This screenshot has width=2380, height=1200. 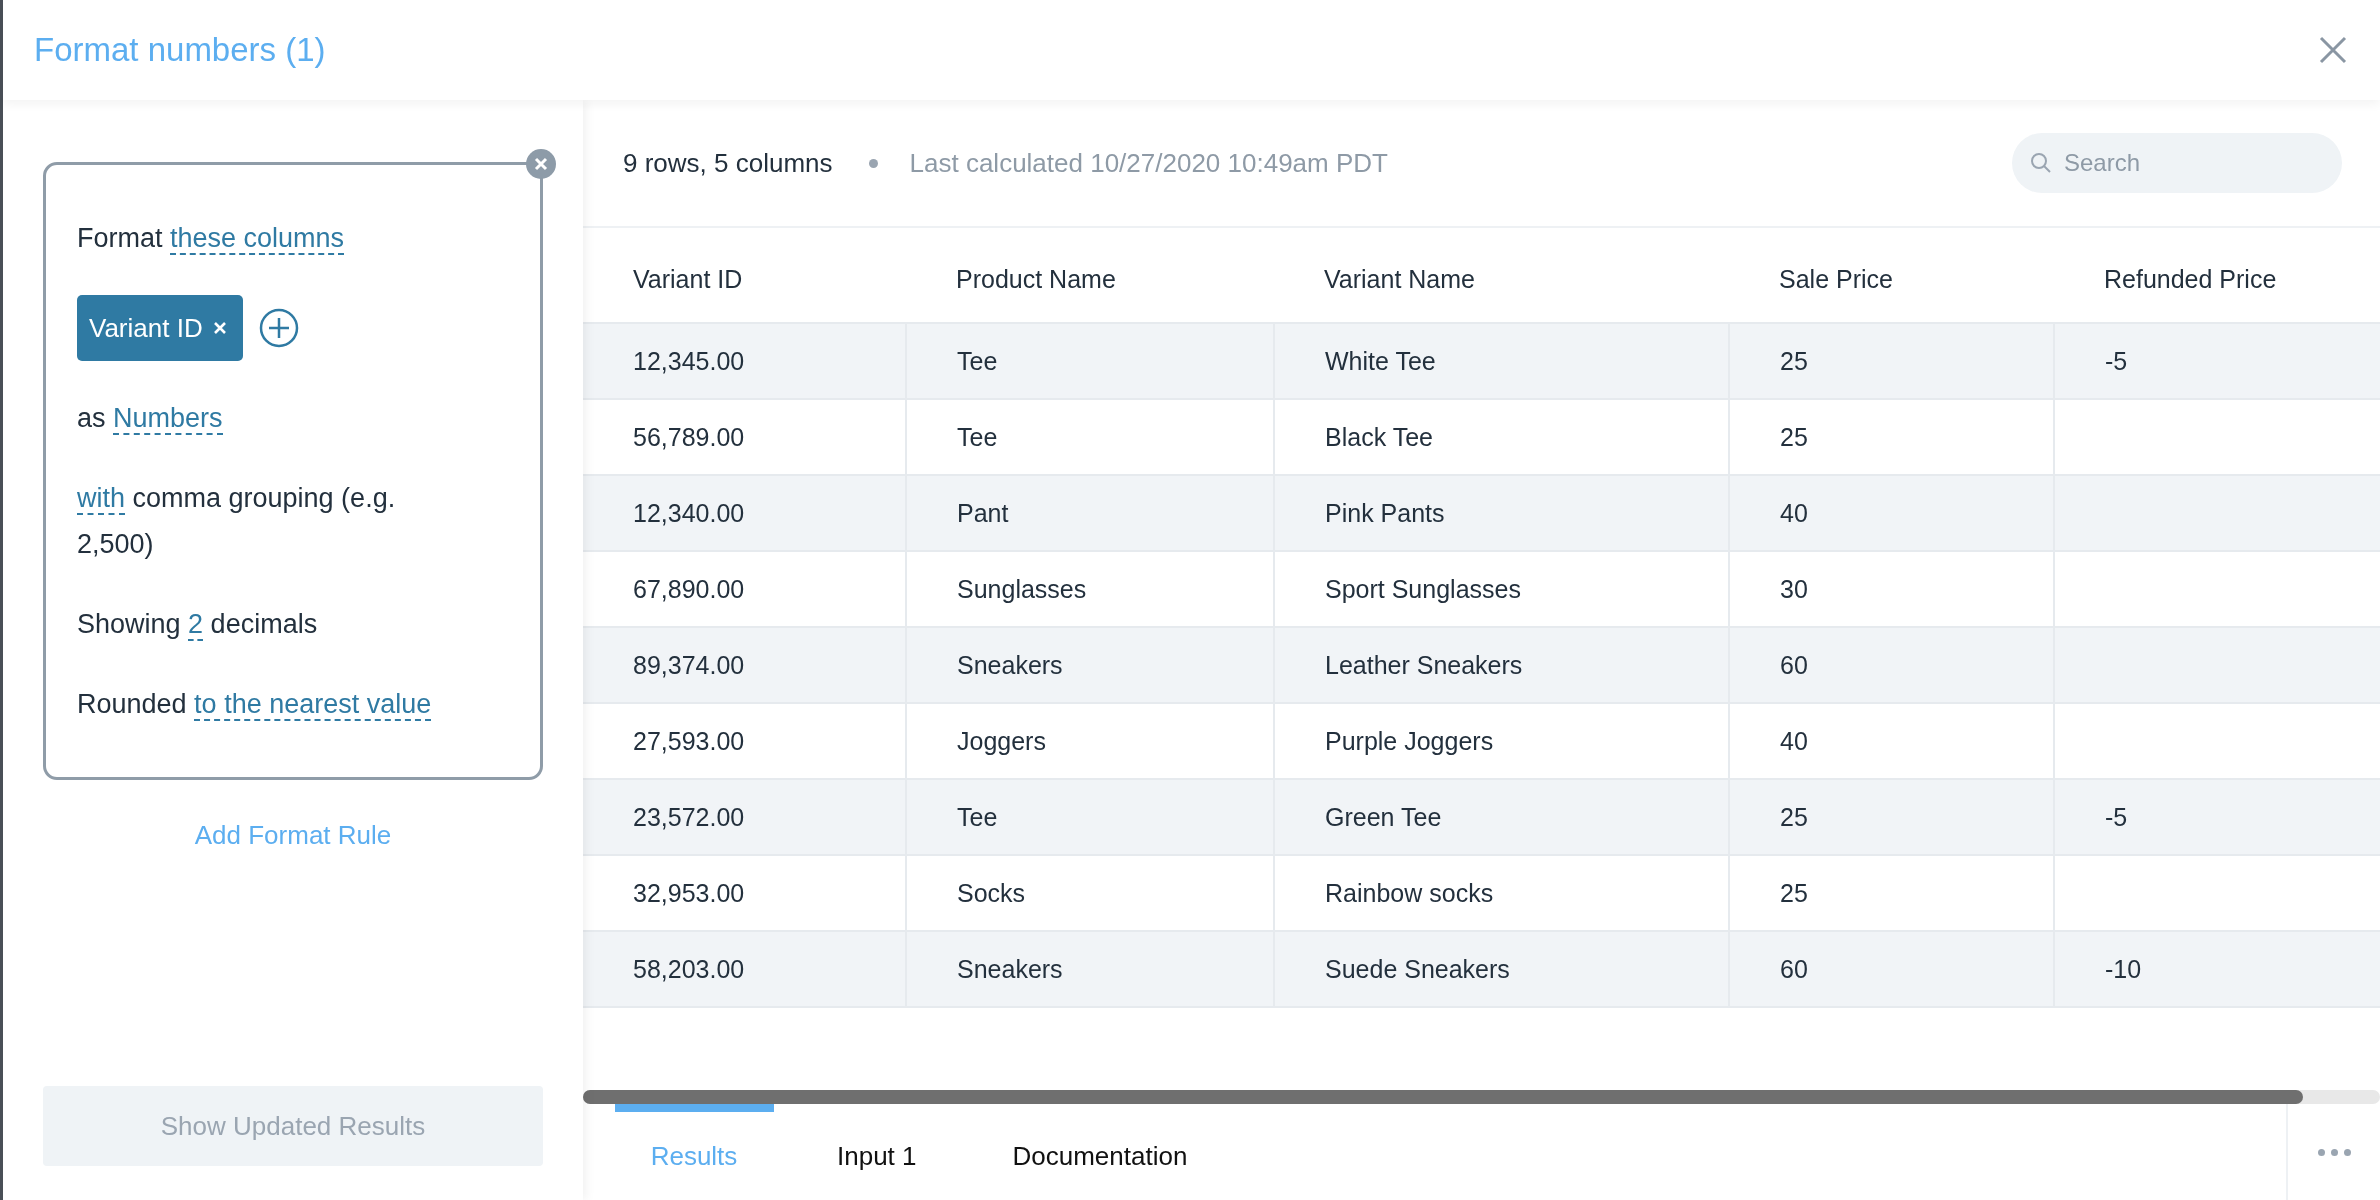 What do you see at coordinates (160, 328) in the screenshot?
I see `column-chip: Variant ID` at bounding box center [160, 328].